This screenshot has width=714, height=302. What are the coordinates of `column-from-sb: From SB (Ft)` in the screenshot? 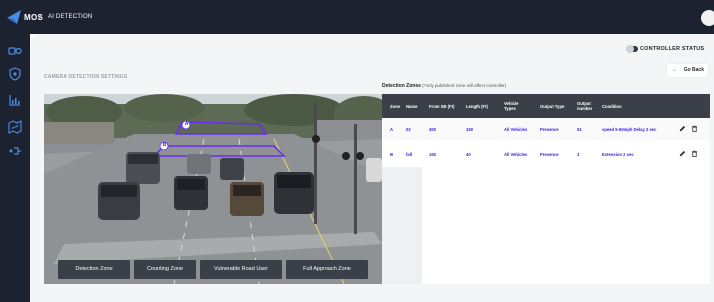 It's located at (442, 106).